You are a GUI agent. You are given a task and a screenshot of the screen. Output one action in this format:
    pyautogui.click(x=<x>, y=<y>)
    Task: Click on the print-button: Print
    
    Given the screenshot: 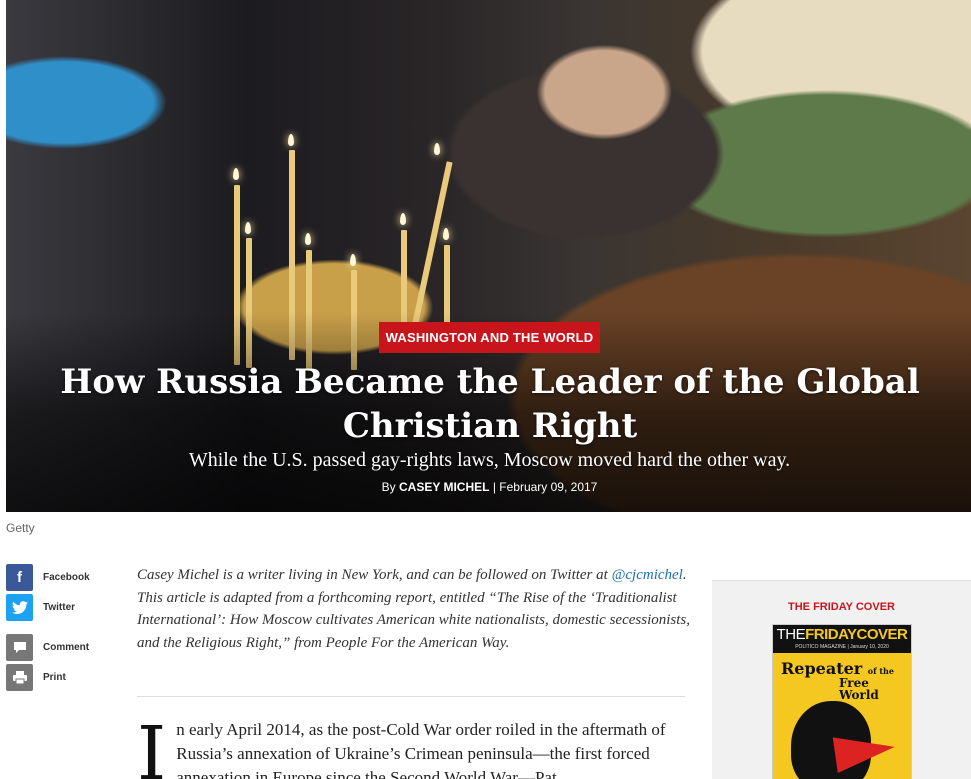 What is the action you would take?
    pyautogui.click(x=66, y=677)
    